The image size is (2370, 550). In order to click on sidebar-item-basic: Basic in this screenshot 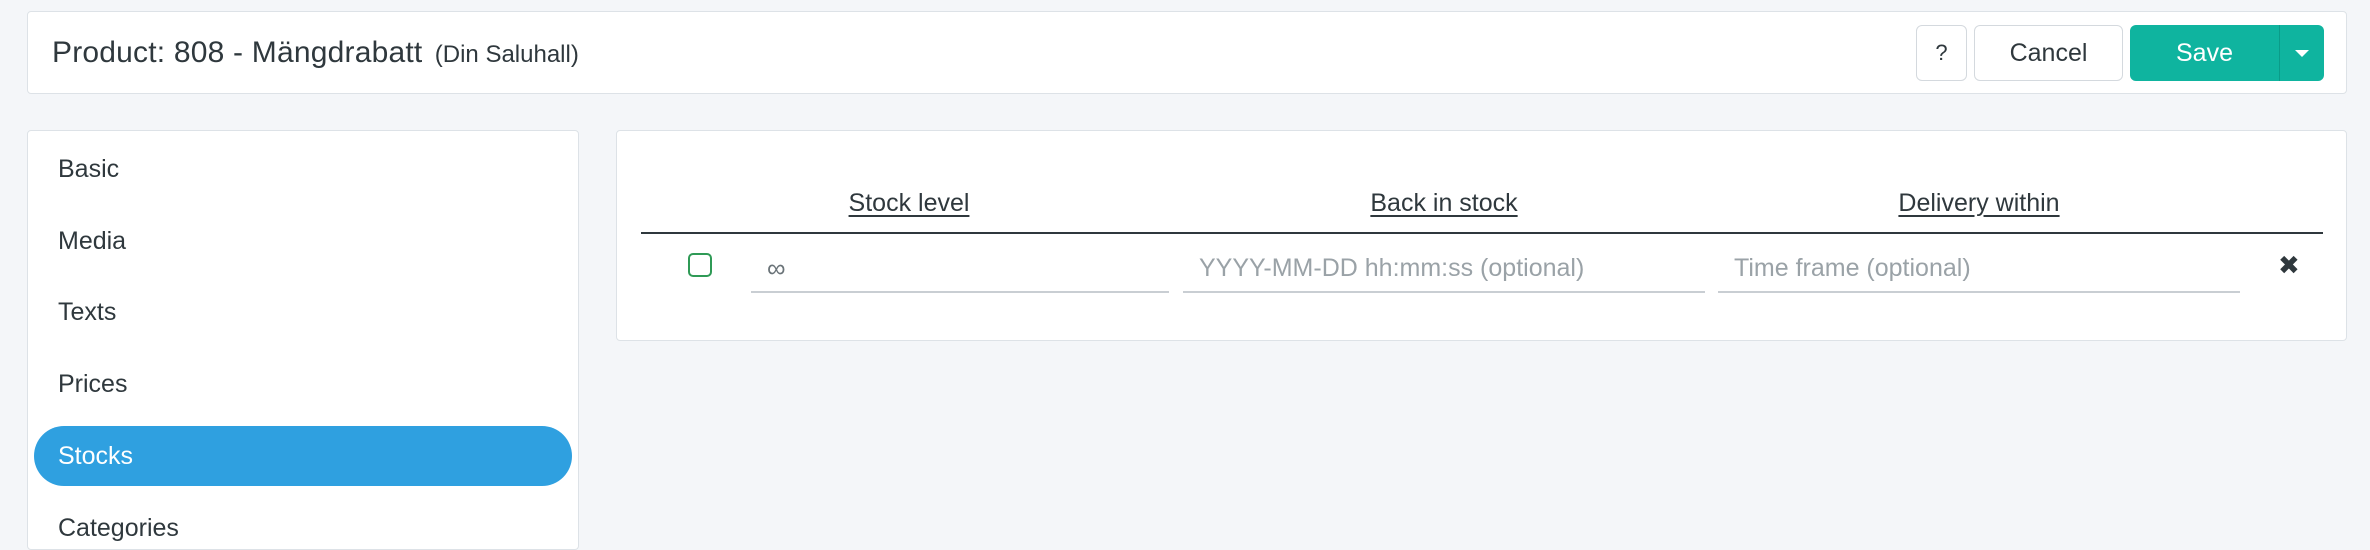, I will do `click(303, 169)`.